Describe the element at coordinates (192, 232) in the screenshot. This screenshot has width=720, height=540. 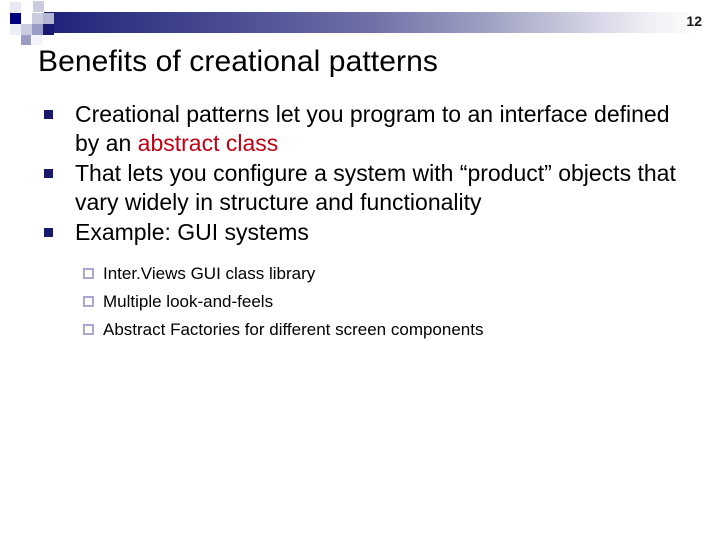
I see `bullet-text: Example: GUI systems` at that location.